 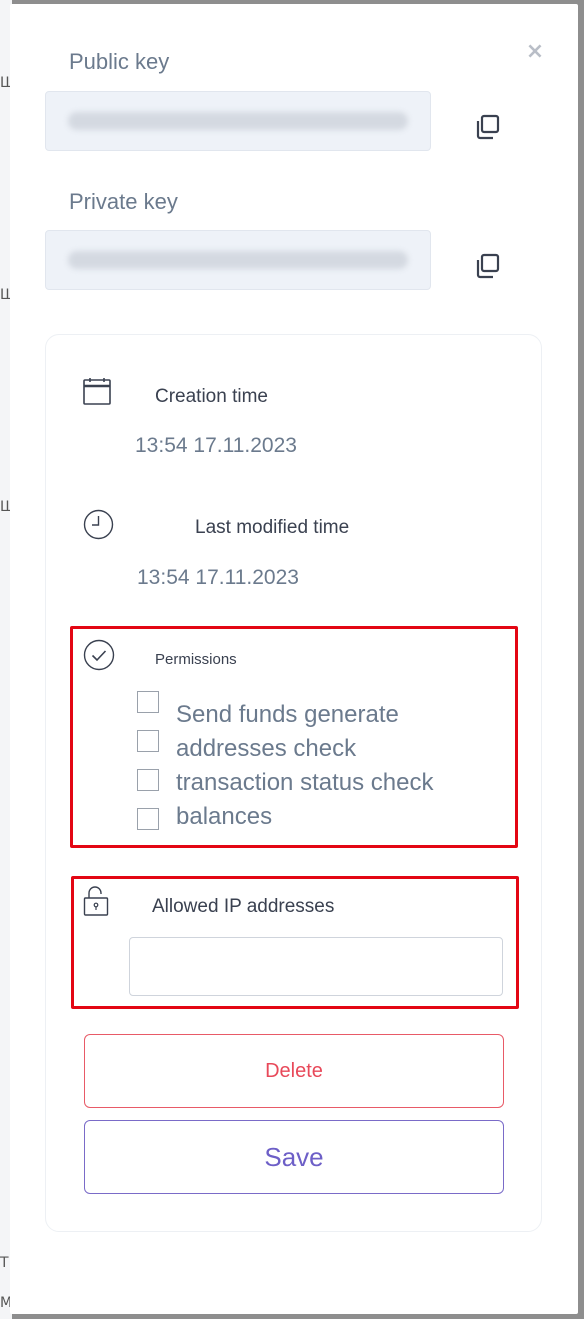 I want to click on check-circle-icon, so click(x=99, y=655).